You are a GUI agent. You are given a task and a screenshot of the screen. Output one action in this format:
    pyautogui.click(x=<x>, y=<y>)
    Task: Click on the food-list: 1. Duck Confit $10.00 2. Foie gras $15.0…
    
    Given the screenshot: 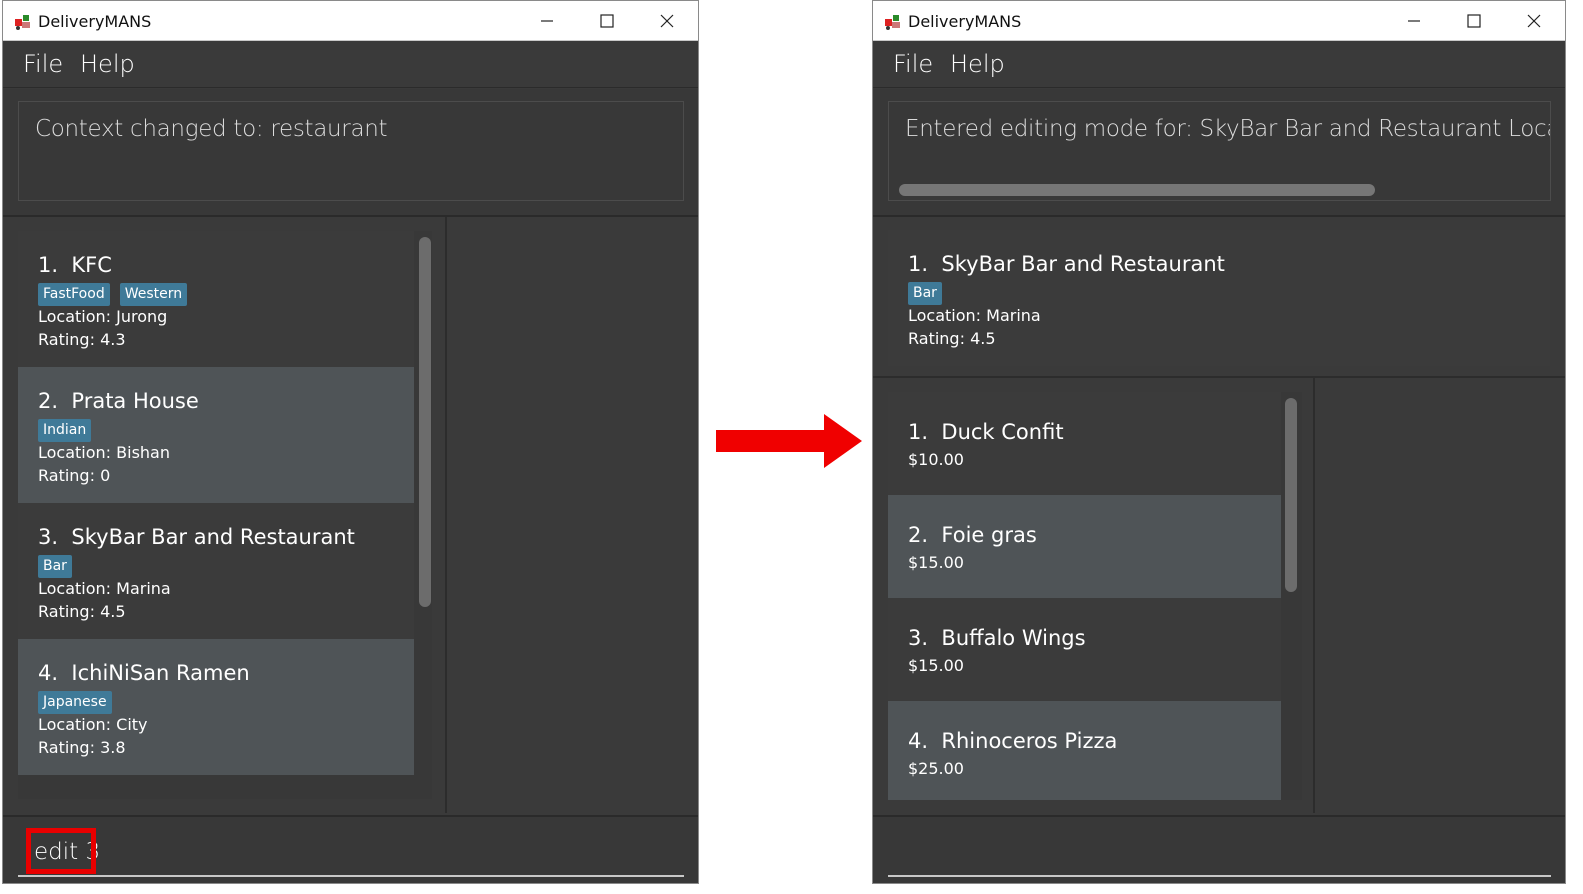 What is the action you would take?
    pyautogui.click(x=1095, y=596)
    